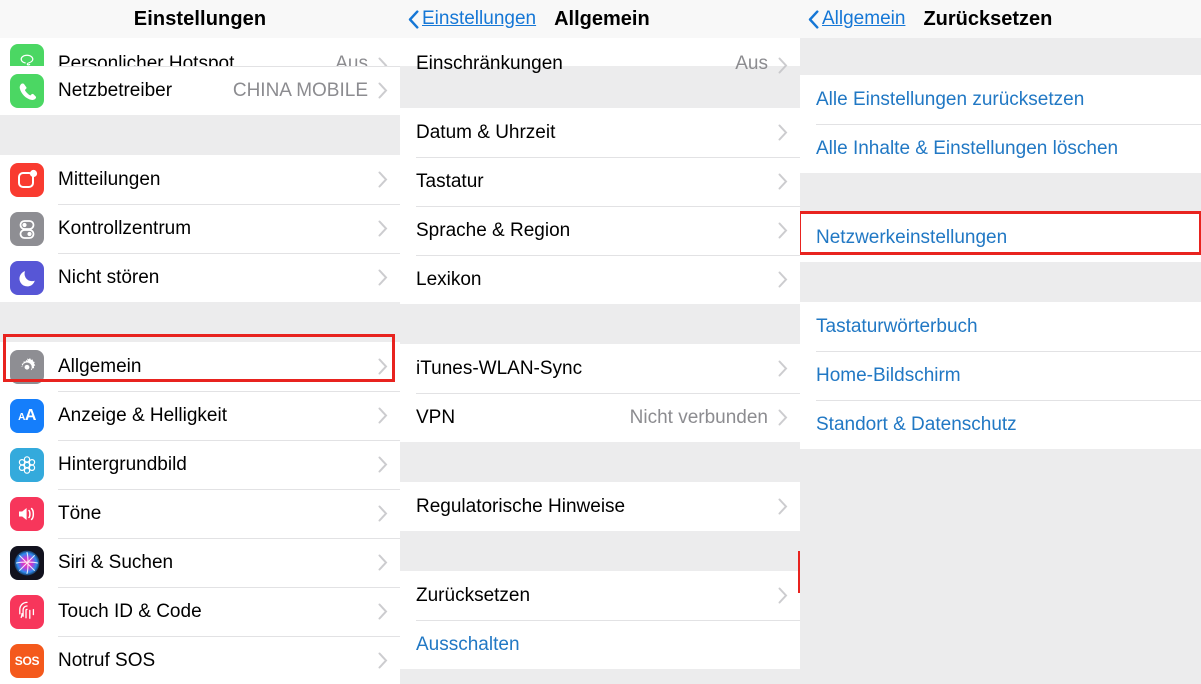 This screenshot has width=1201, height=684. I want to click on page-title: Allgemein, so click(602, 18).